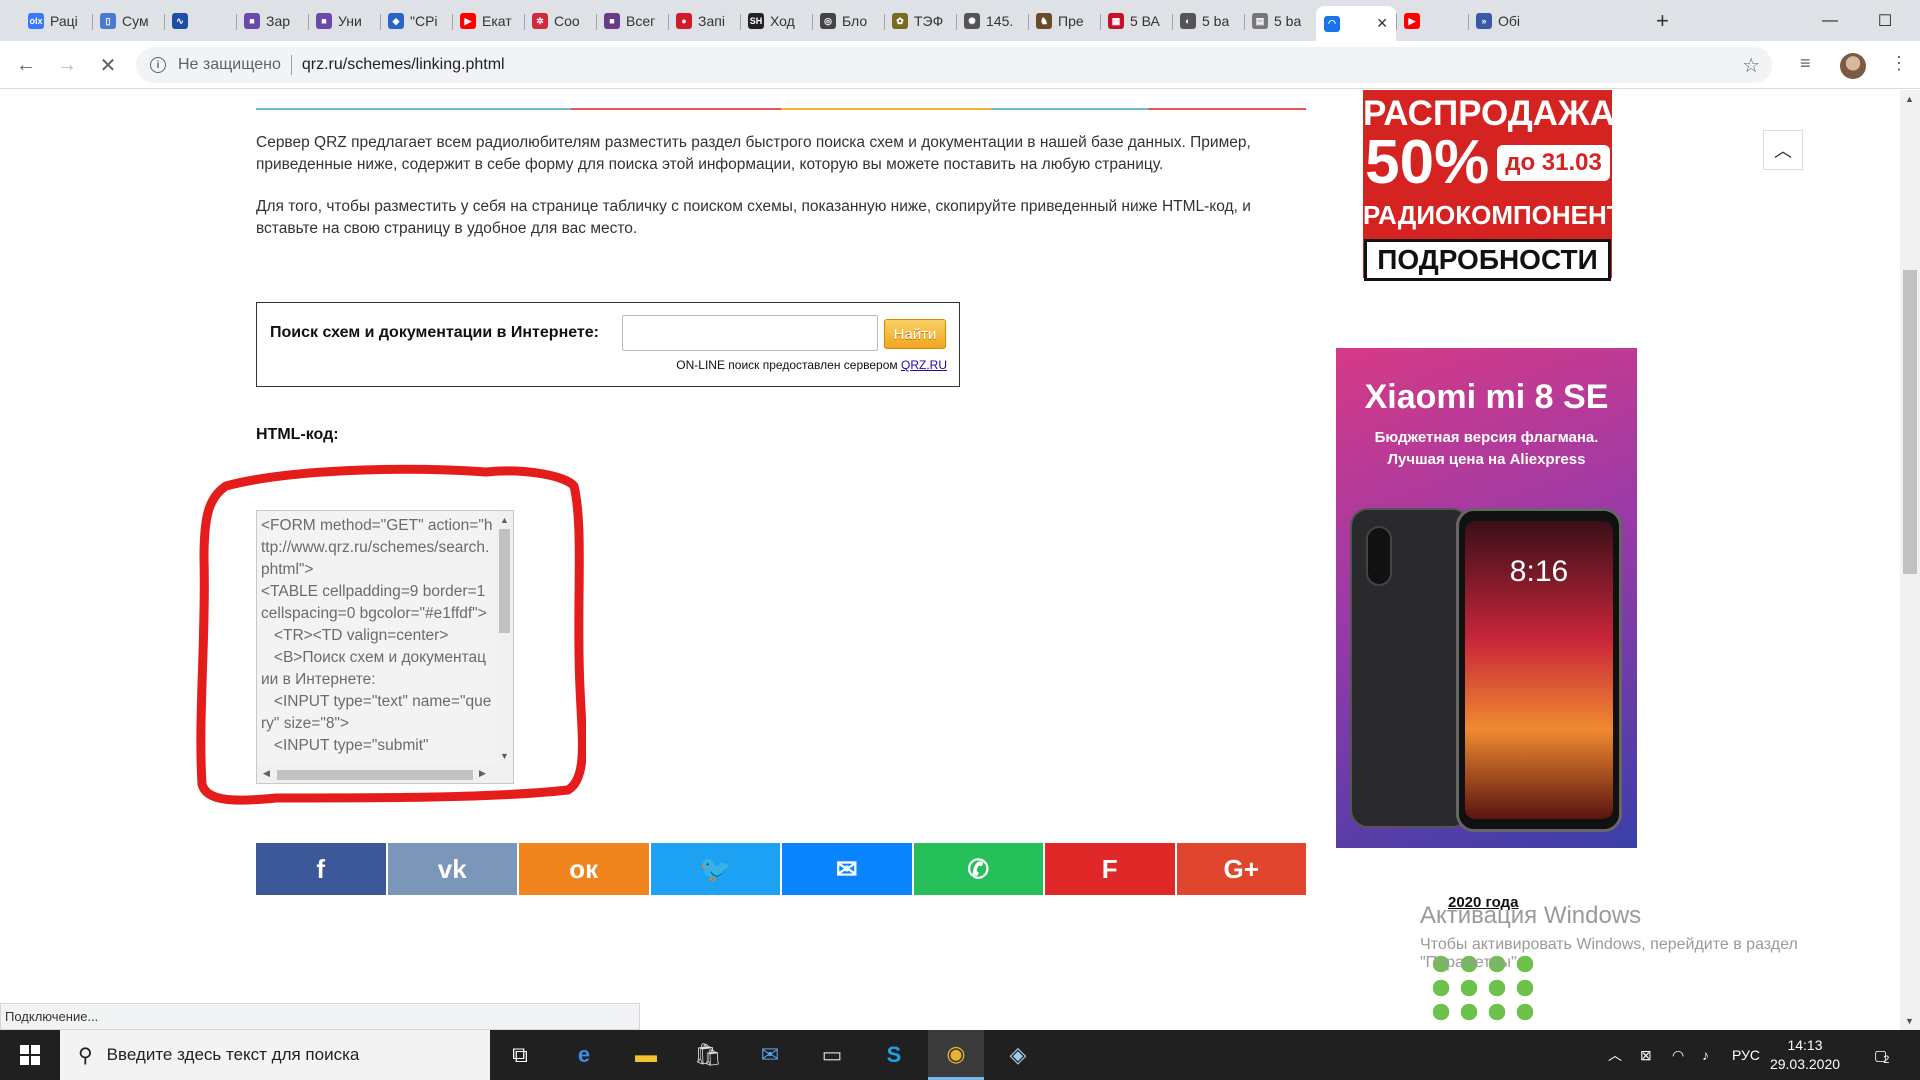 This screenshot has height=1080, width=1920. Describe the element at coordinates (504, 520) in the screenshot. I see `scroll-up-arrow-icon: ▲` at that location.